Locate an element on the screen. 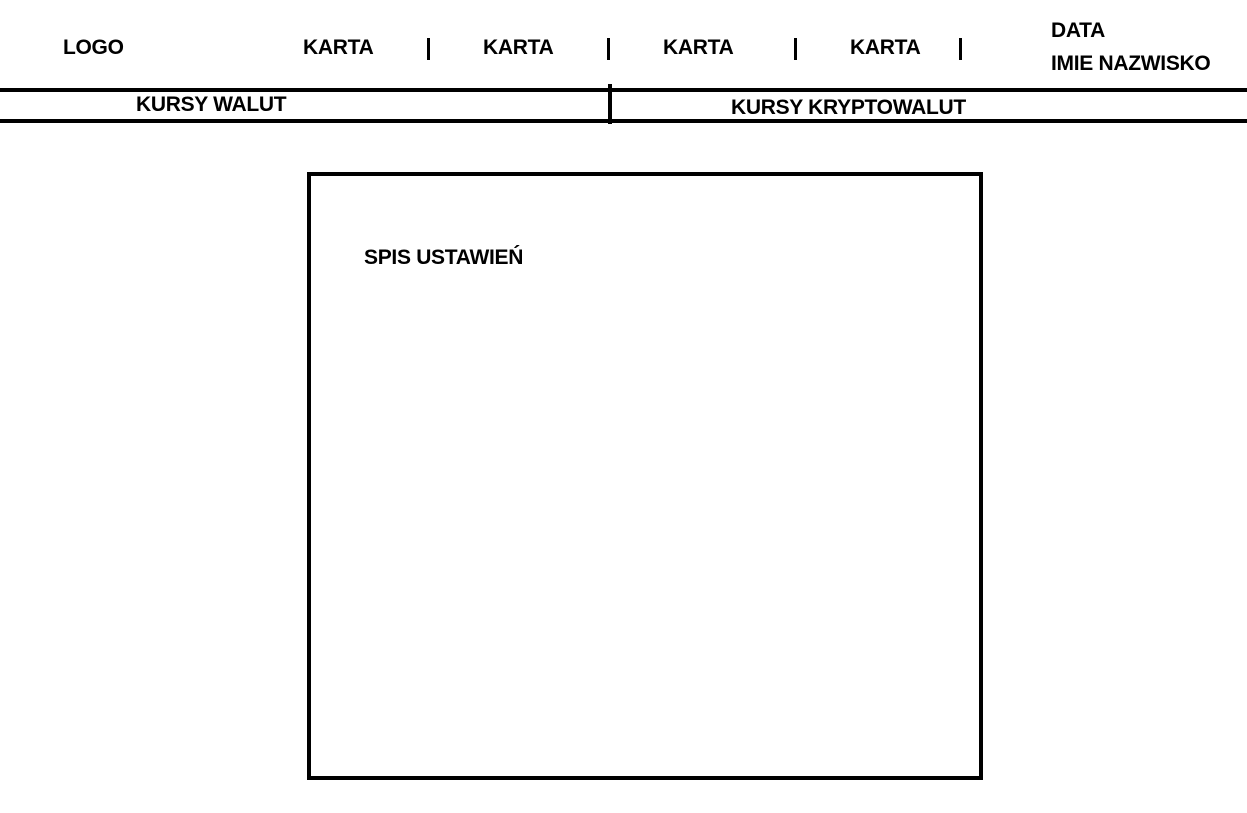  subnav-kursy-kryptowalut: KURSY KRYPTOWALUT is located at coordinates (848, 108).